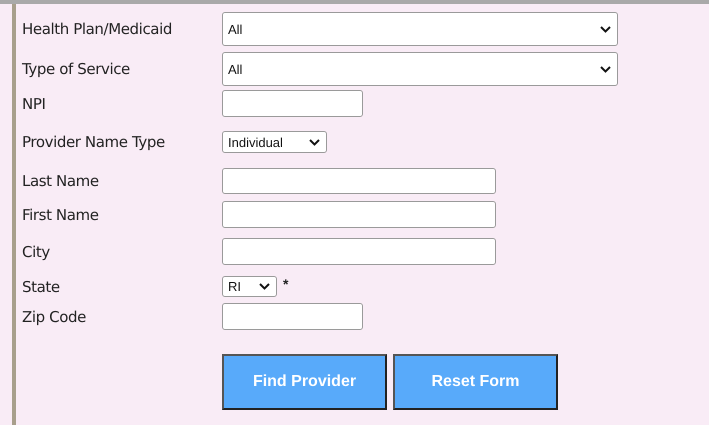  What do you see at coordinates (61, 181) in the screenshot?
I see `field-label: Last Name` at bounding box center [61, 181].